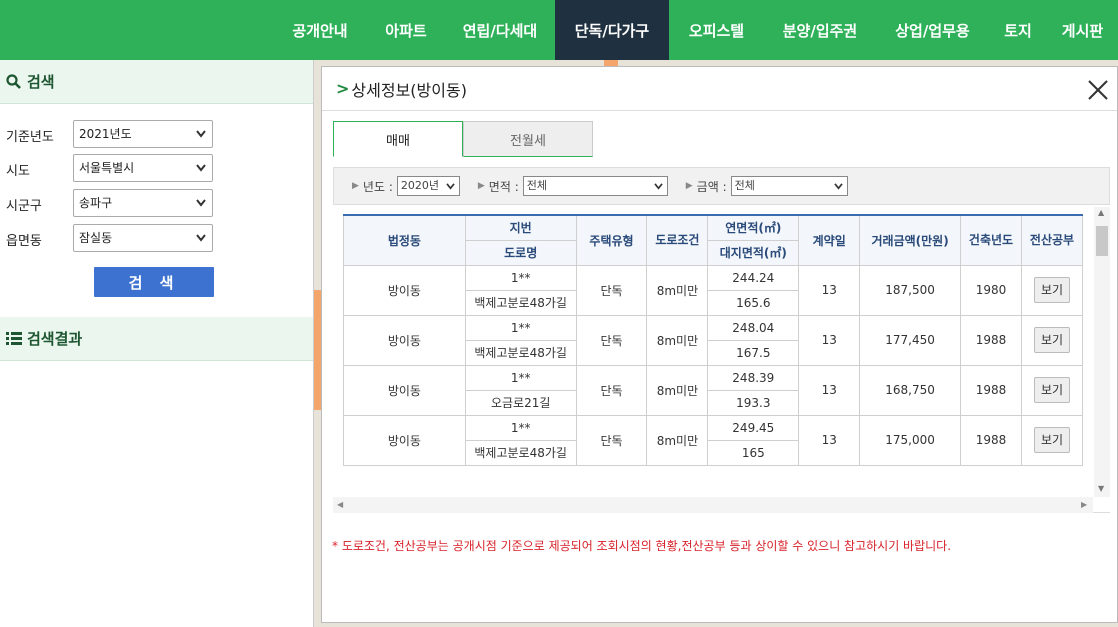 The height and width of the screenshot is (627, 1118). I want to click on area-filter: ▶ 면적 : 전체, so click(573, 186).